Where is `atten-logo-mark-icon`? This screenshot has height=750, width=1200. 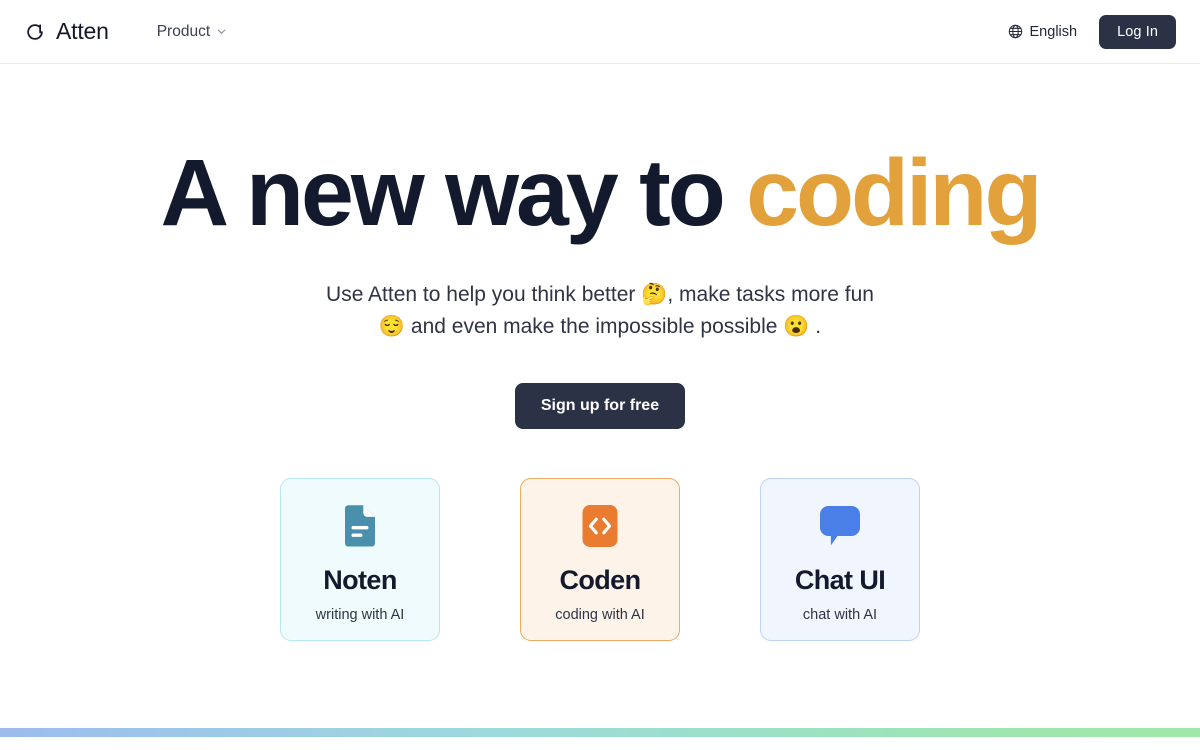 atten-logo-mark-icon is located at coordinates (35, 32).